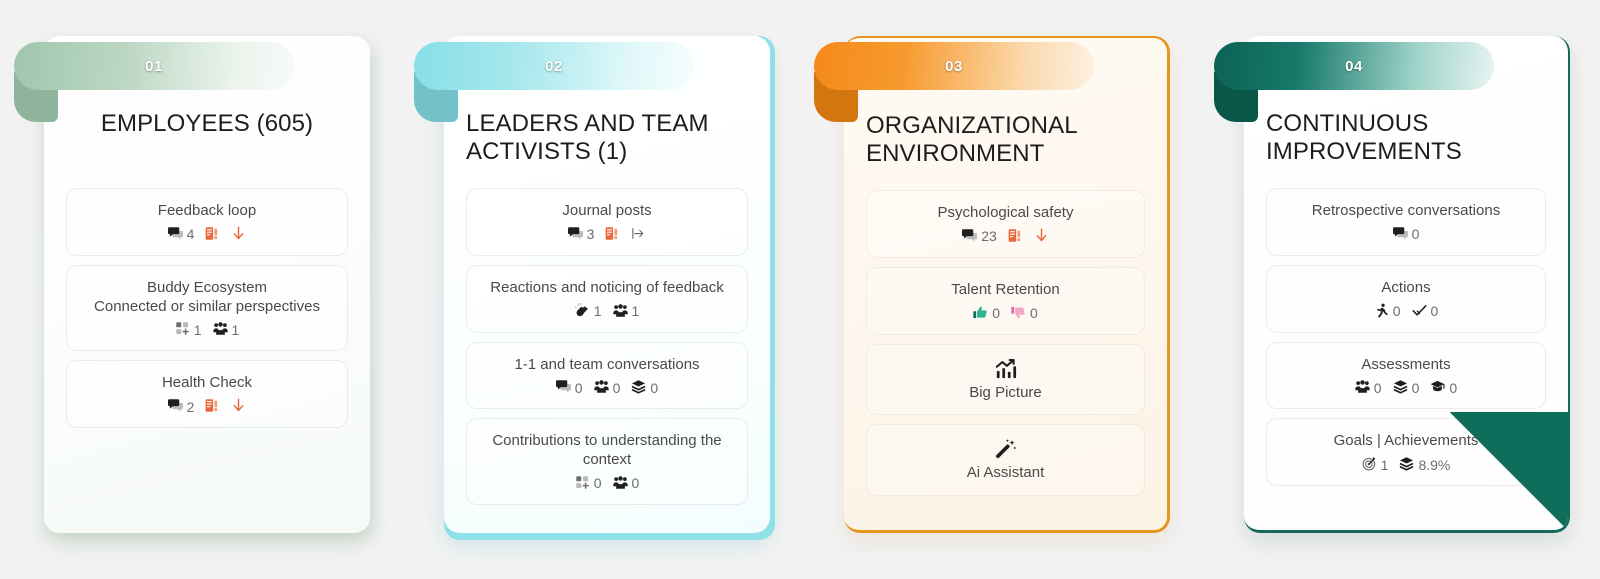 This screenshot has height=579, width=1600. I want to click on metric-stats: 4, so click(207, 234).